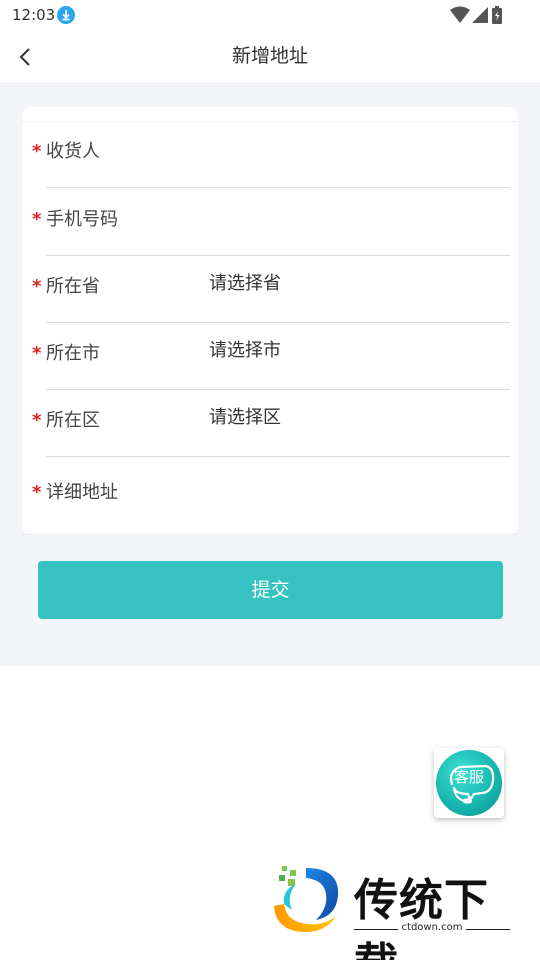  Describe the element at coordinates (497, 15) in the screenshot. I see `battery-icon` at that location.